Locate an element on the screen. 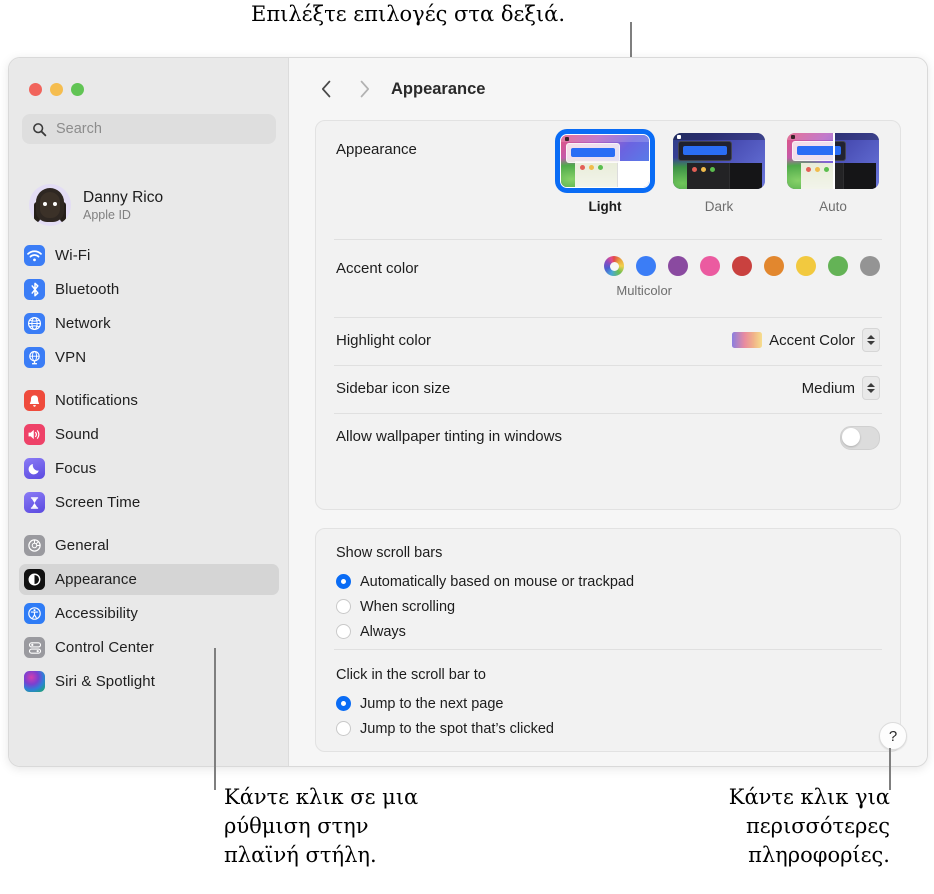 The width and height of the screenshot is (934, 894). sidebar-icon-size-value: Medium is located at coordinates (828, 388).